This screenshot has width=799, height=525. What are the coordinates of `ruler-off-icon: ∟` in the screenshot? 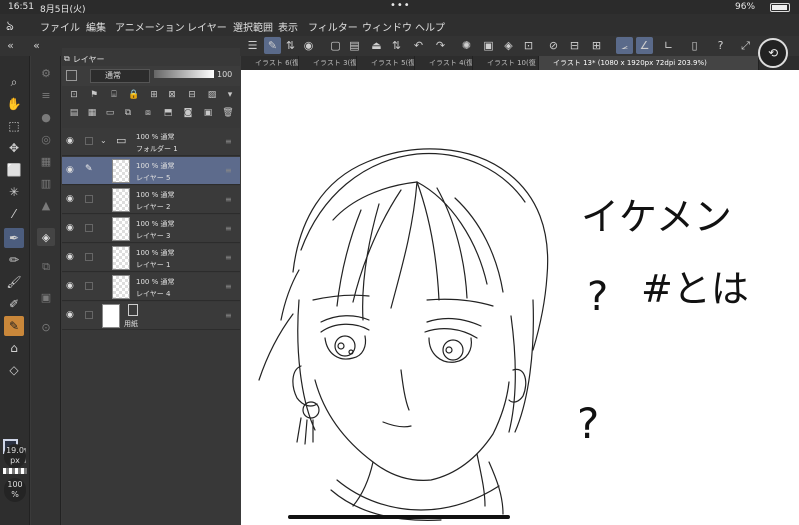 It's located at (668, 45).